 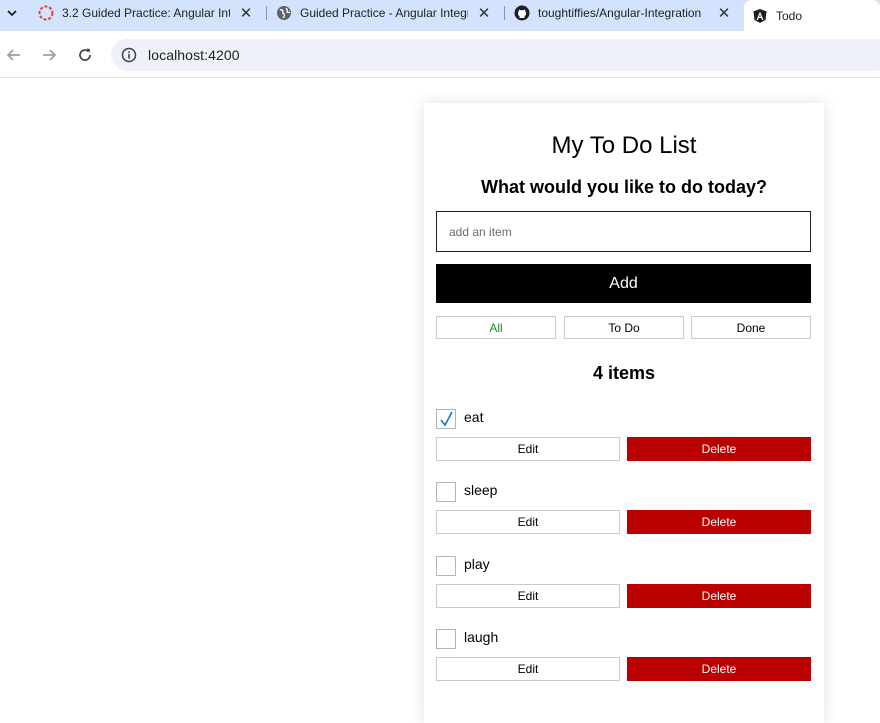 I want to click on browser-toolbar: localhost:4200, so click(x=440, y=54).